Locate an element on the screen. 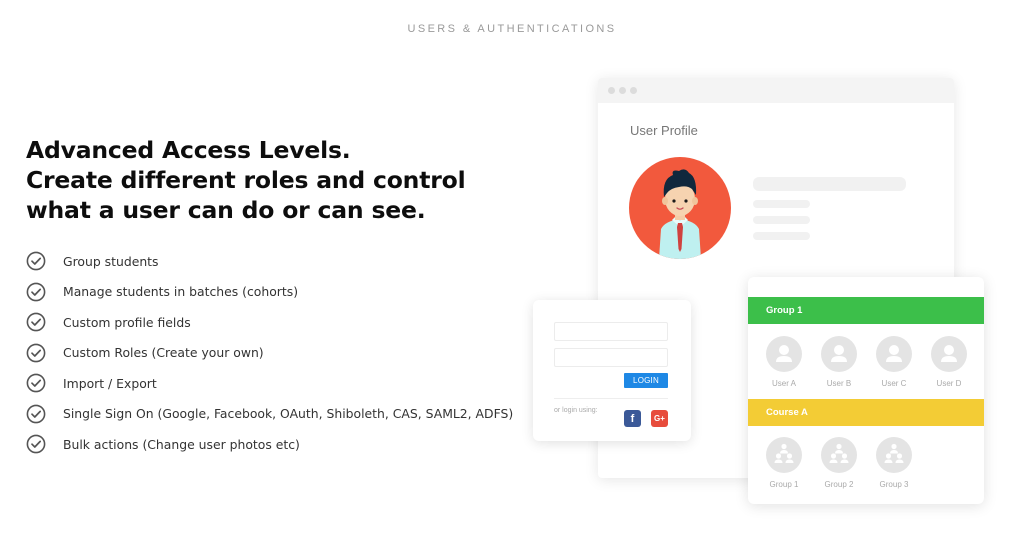 The height and width of the screenshot is (538, 1024). feature-item: Bulk actions (Change user photos etc) is located at coordinates (269, 444).